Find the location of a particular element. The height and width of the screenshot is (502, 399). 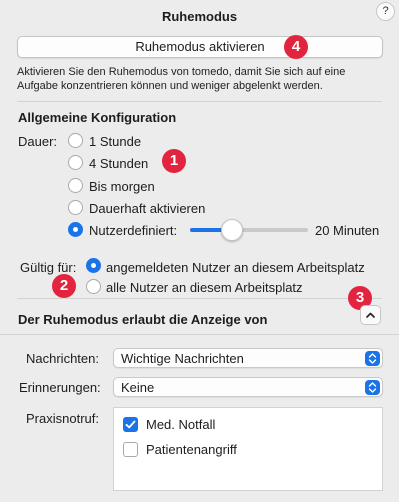

messages-select: Wichtige Nachrichten is located at coordinates (248, 358).